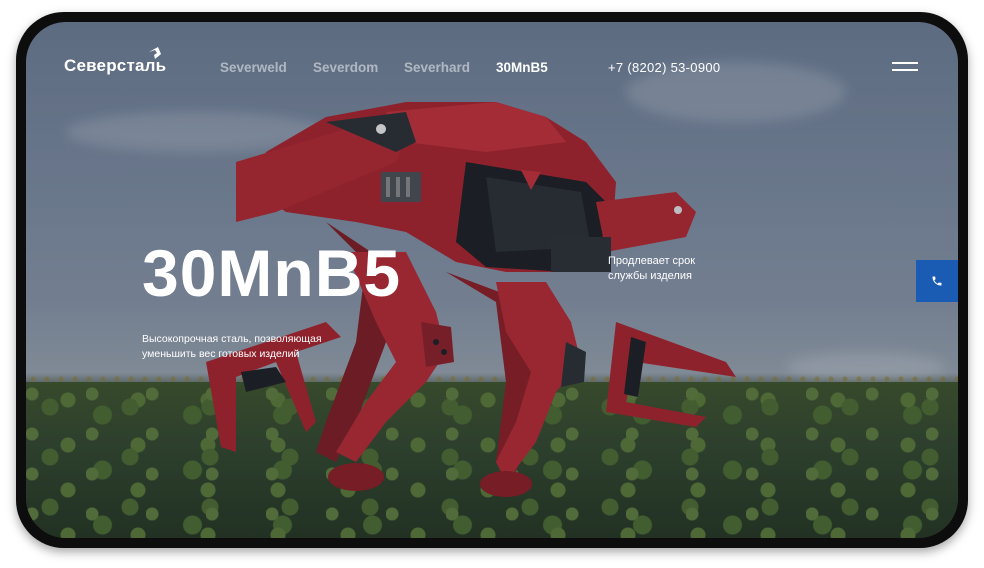 The height and width of the screenshot is (568, 984). What do you see at coordinates (272, 273) in the screenshot?
I see `hero-title: 30MnB5` at bounding box center [272, 273].